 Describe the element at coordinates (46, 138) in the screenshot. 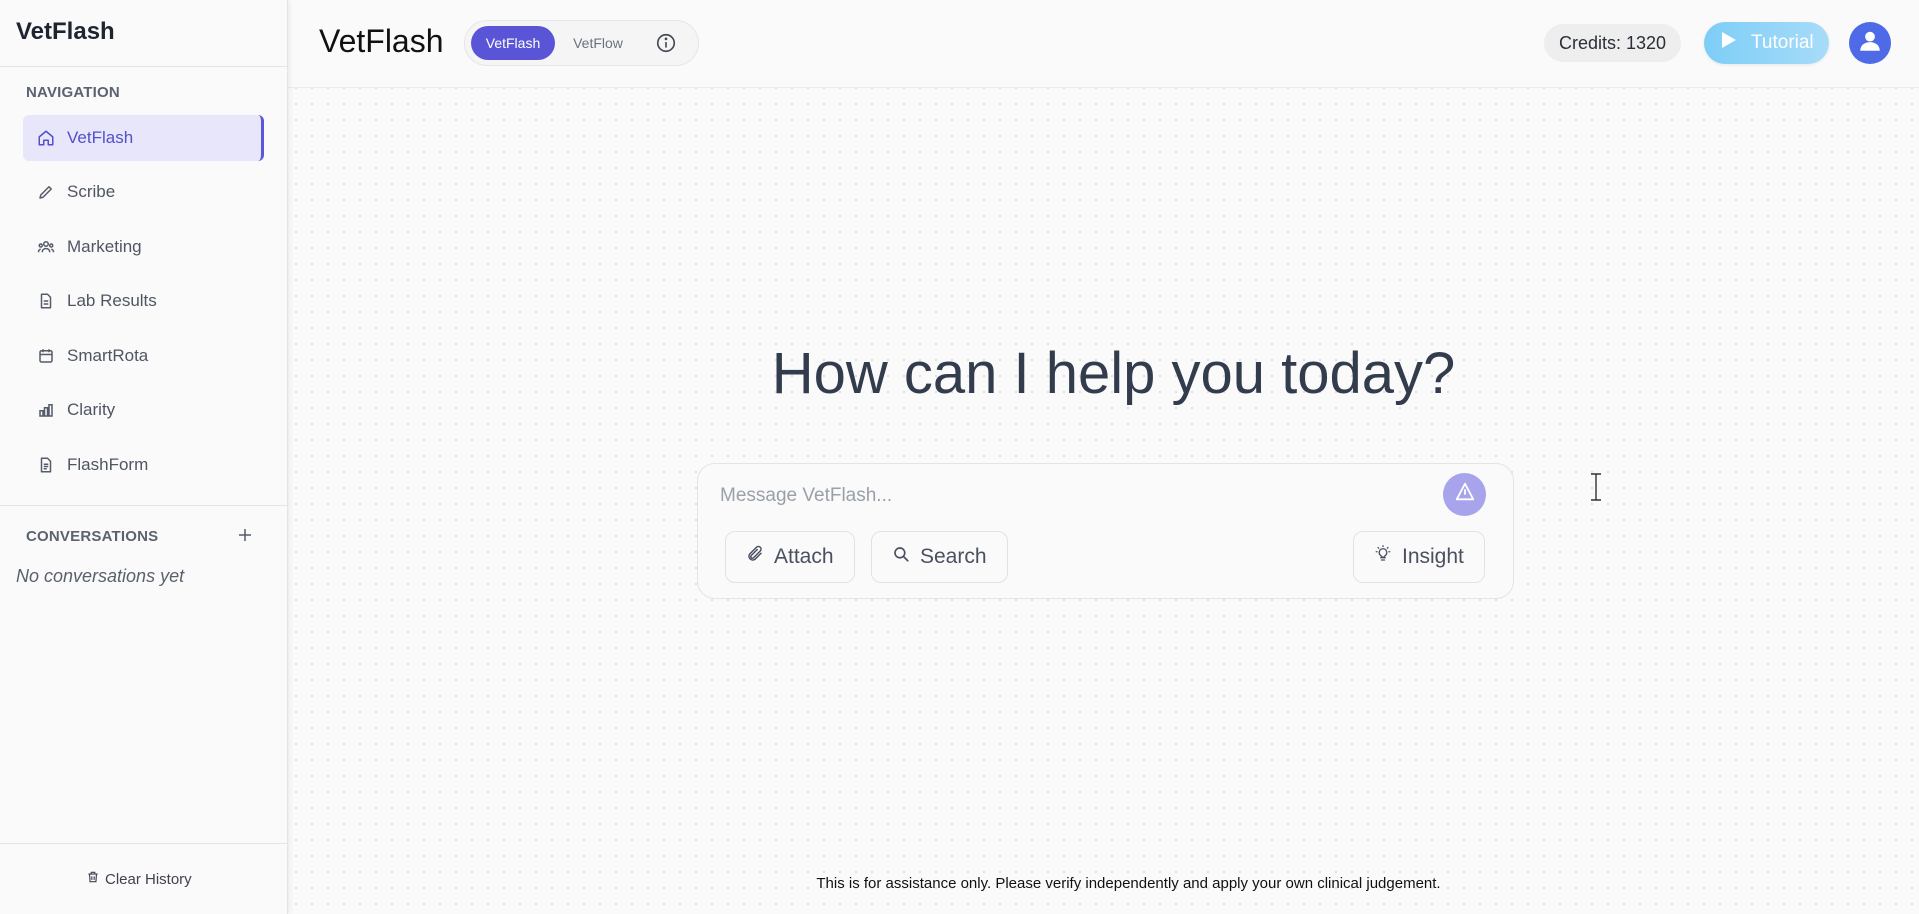

I see `home-icon` at that location.